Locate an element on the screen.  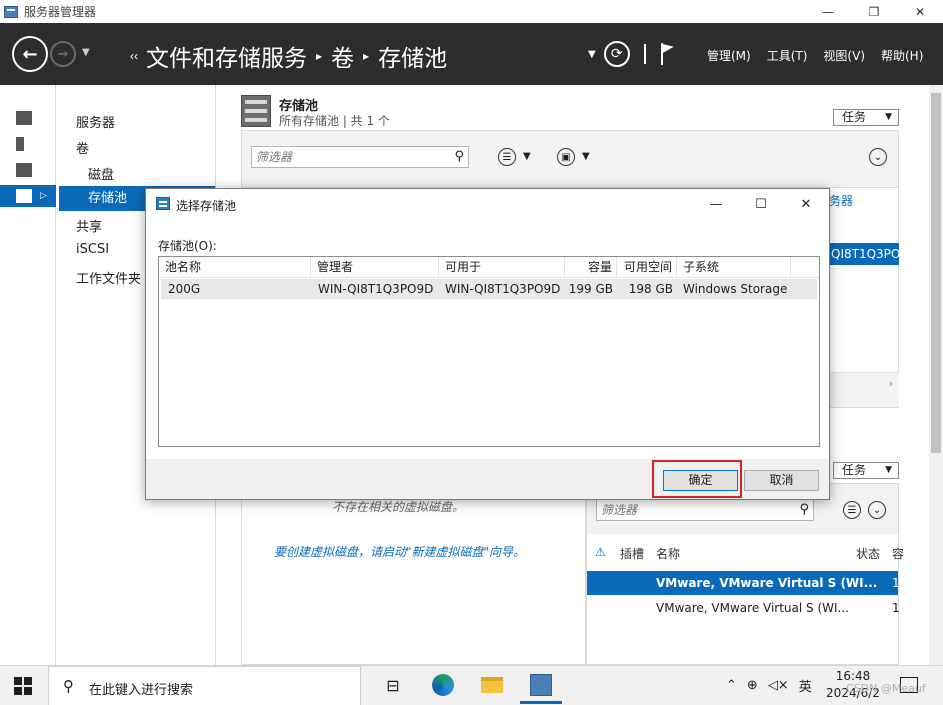
tree-item-volumes: 卷 is located at coordinates (82, 147).